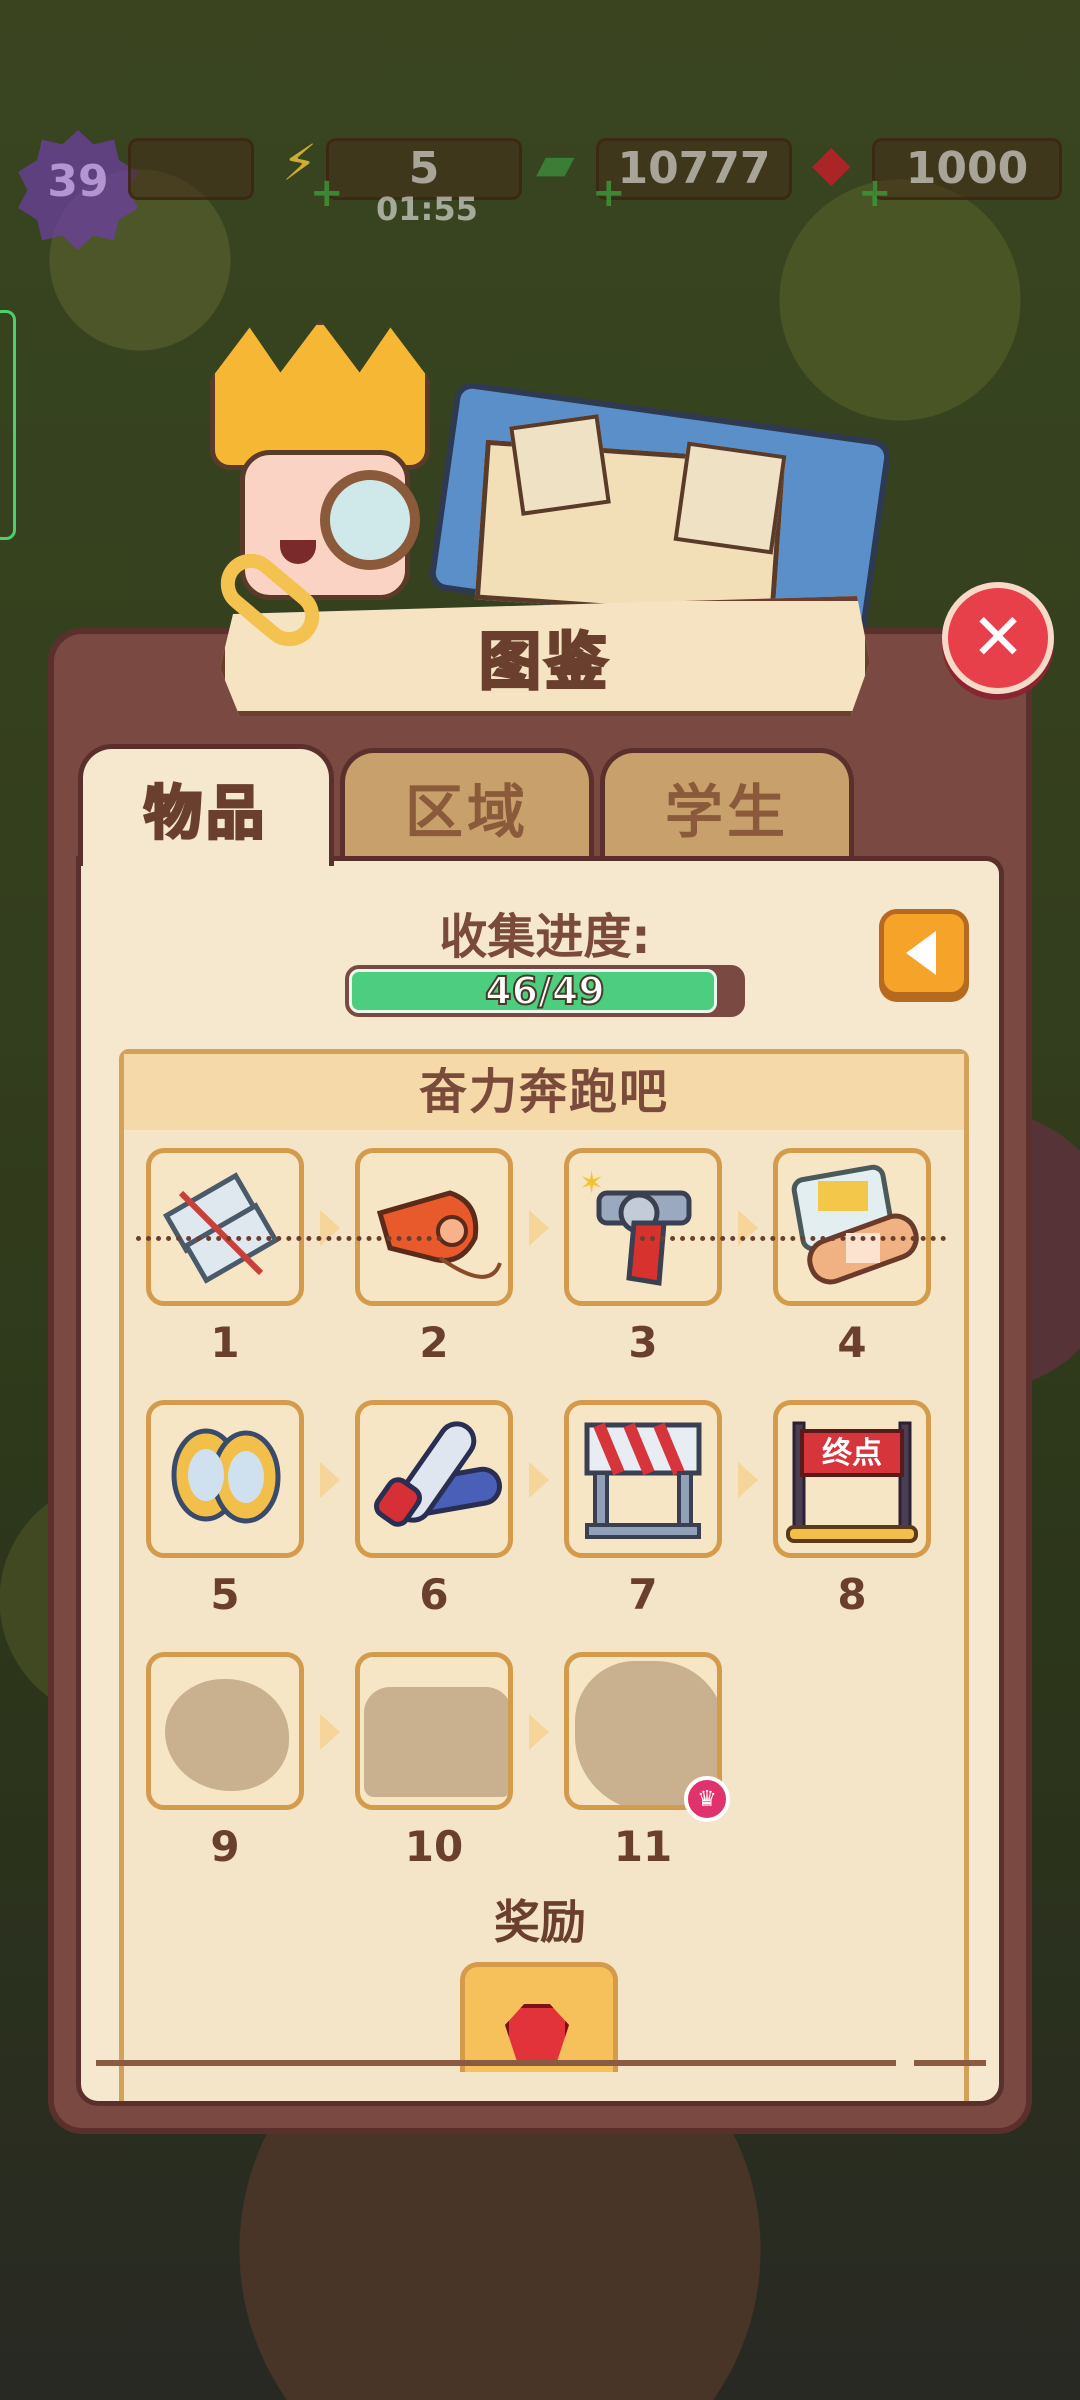 This screenshot has width=1080, height=2400. I want to click on item-number: 8, so click(852, 1594).